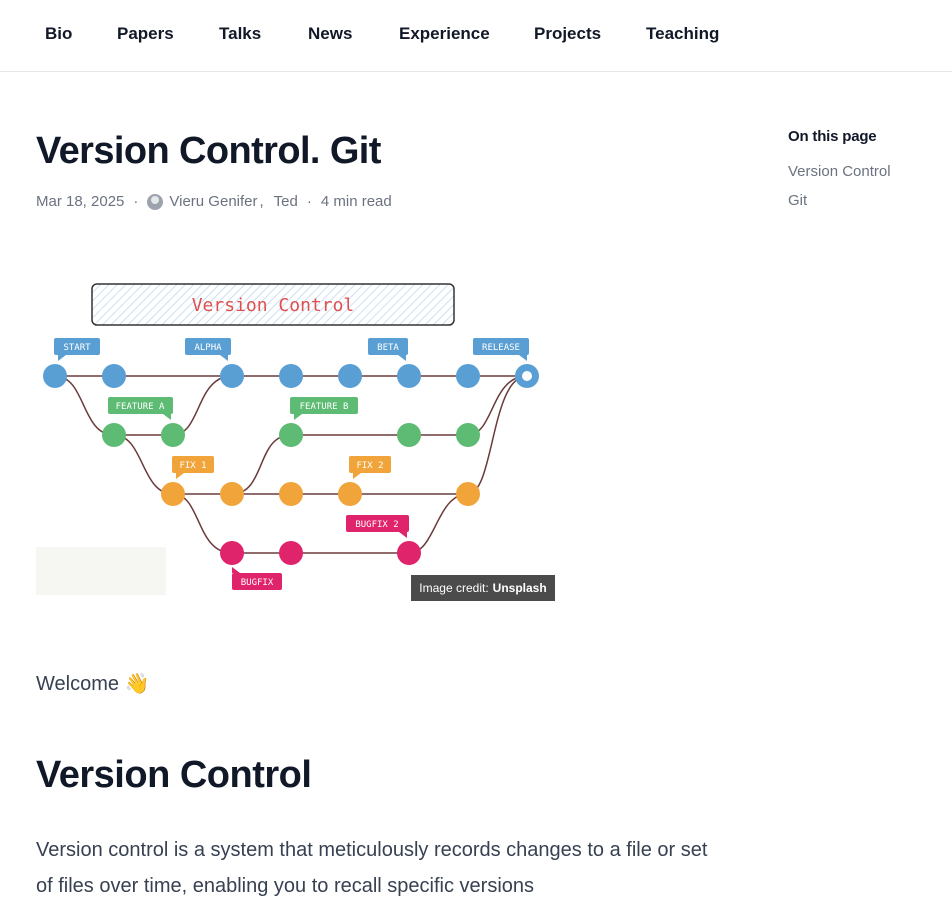 This screenshot has height=904, width=952. I want to click on nav-projects: Projects, so click(567, 34).